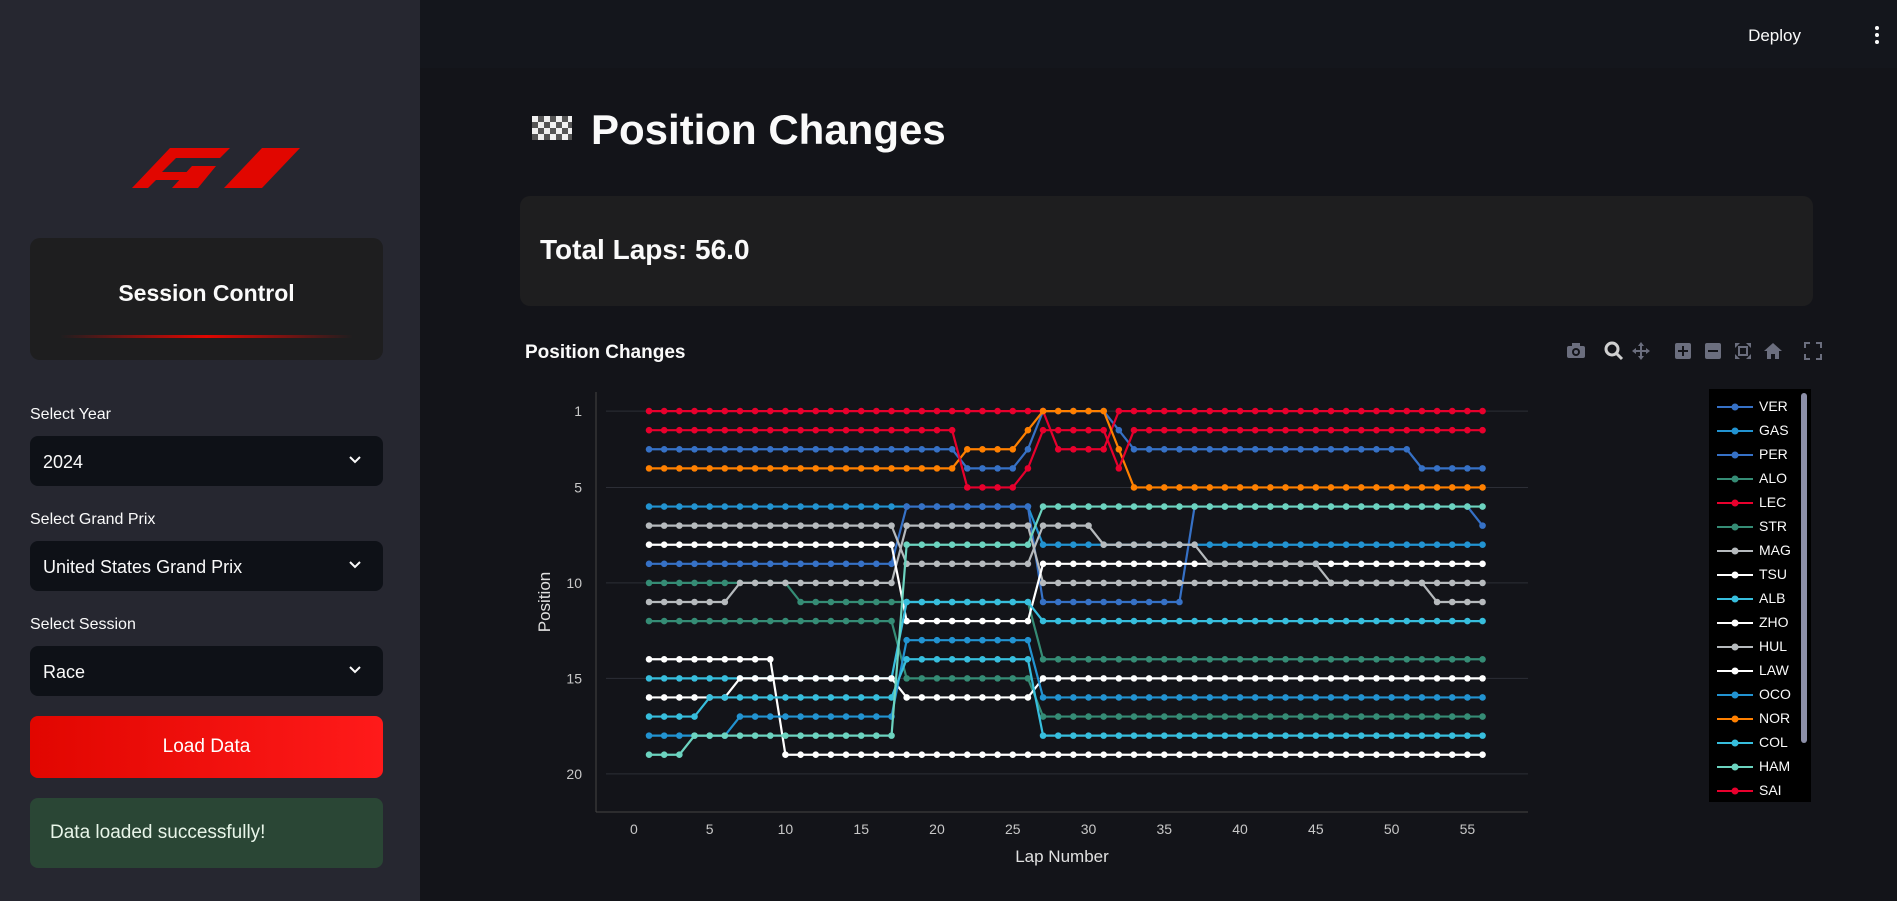 The height and width of the screenshot is (901, 1897). What do you see at coordinates (206, 566) in the screenshot?
I see `grand-prix-select: United States Grand Prix` at bounding box center [206, 566].